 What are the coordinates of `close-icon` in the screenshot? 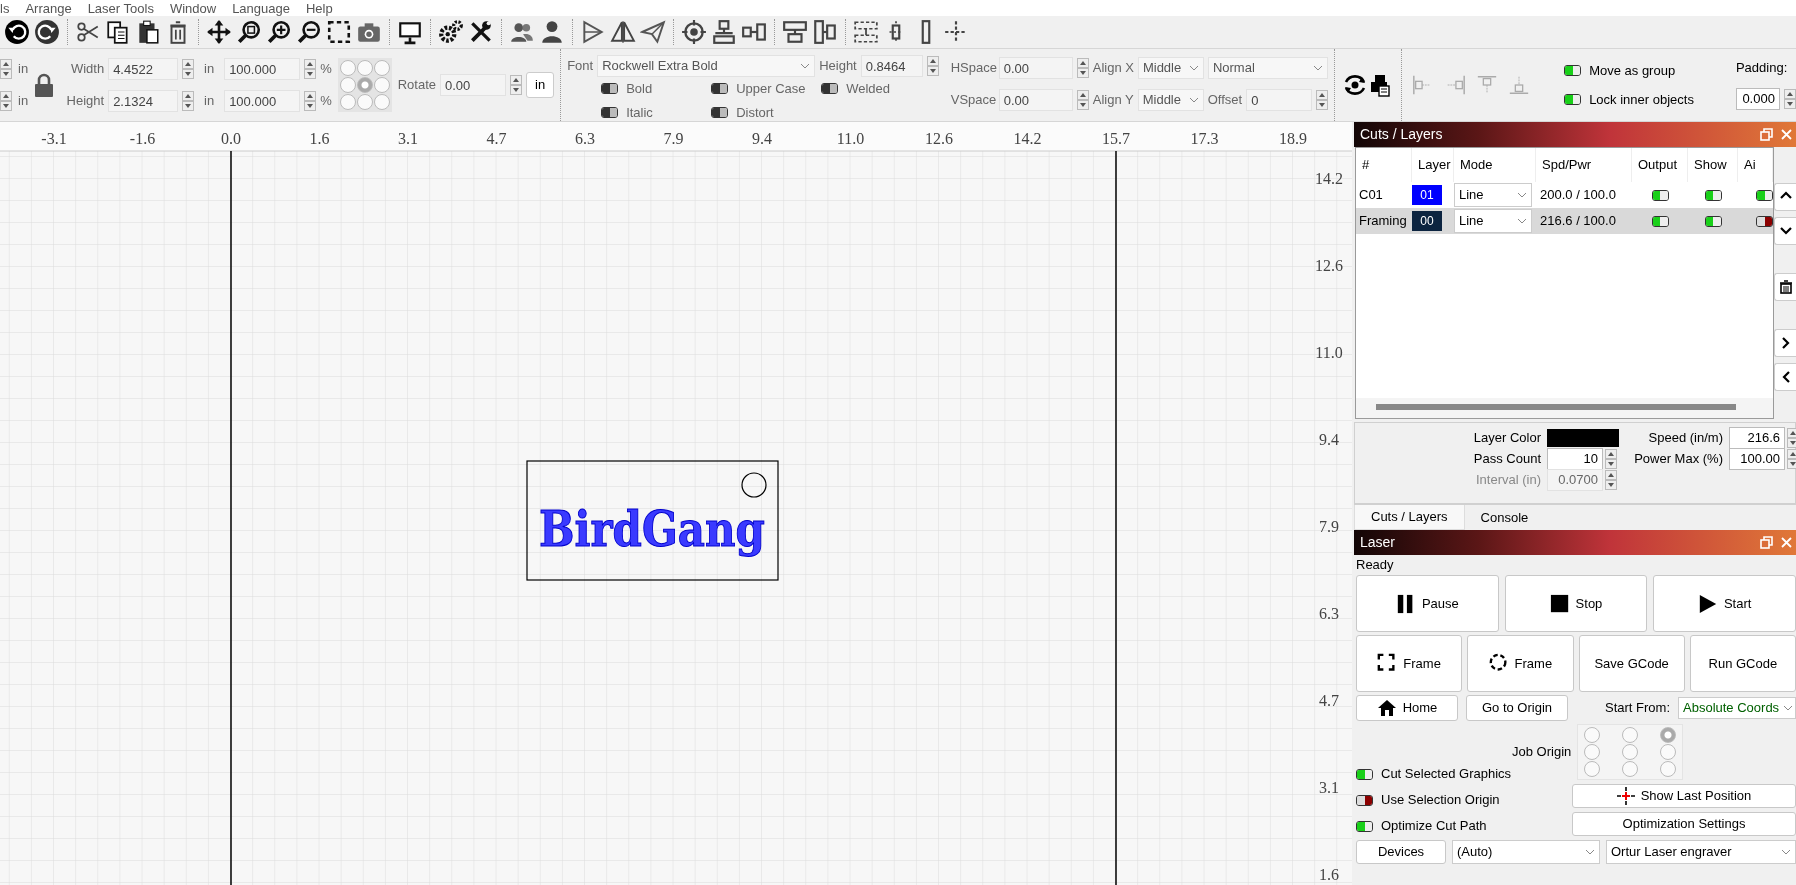 It's located at (1786, 542).